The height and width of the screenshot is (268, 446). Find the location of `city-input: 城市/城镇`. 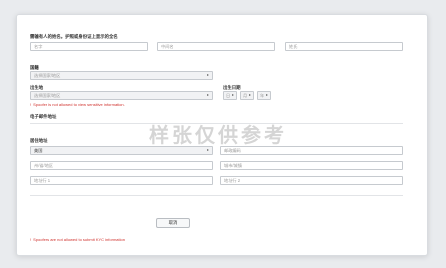

city-input: 城市/城镇 is located at coordinates (311, 165).